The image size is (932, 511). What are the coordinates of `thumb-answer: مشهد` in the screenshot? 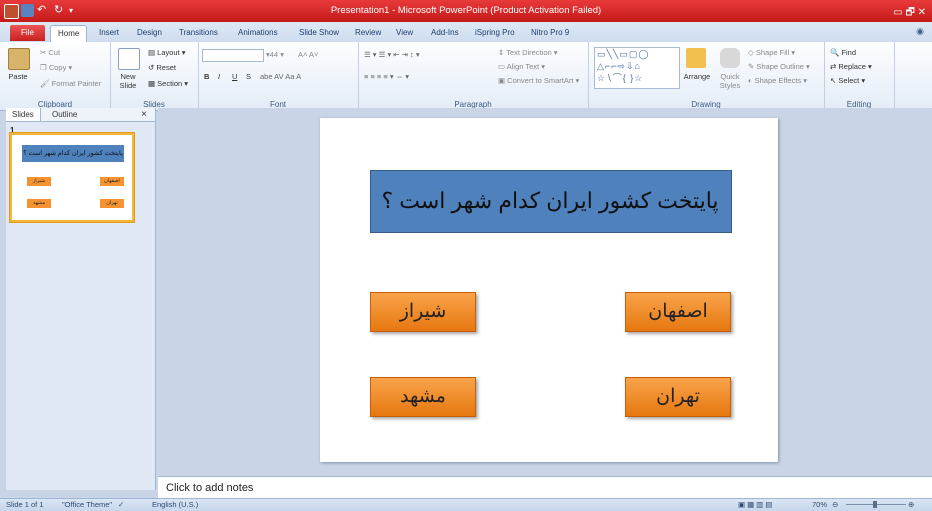 It's located at (39, 203).